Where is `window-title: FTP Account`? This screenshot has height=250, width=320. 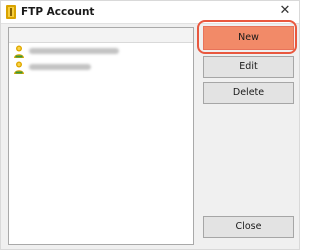 window-title: FTP Account is located at coordinates (58, 12).